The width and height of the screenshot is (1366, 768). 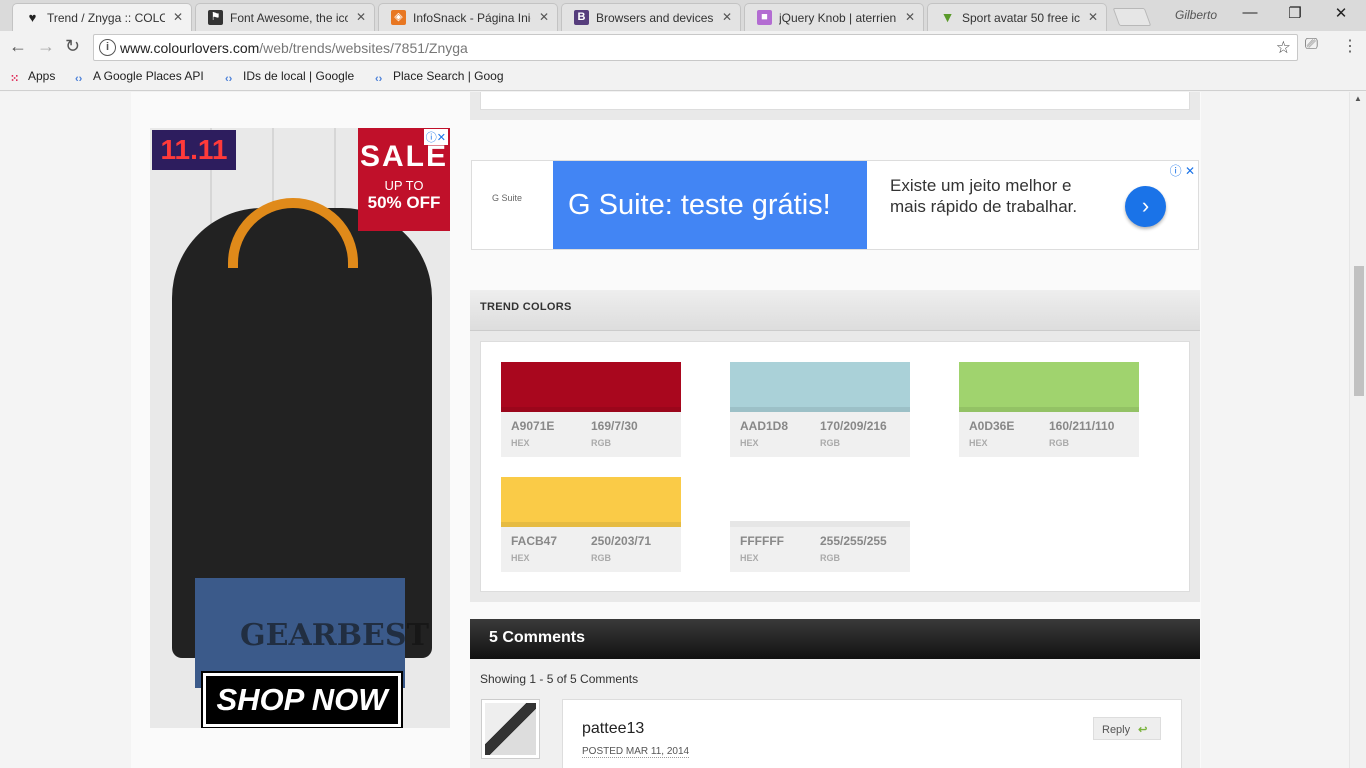 What do you see at coordinates (1132, 17) in the screenshot?
I see `new-tab-button` at bounding box center [1132, 17].